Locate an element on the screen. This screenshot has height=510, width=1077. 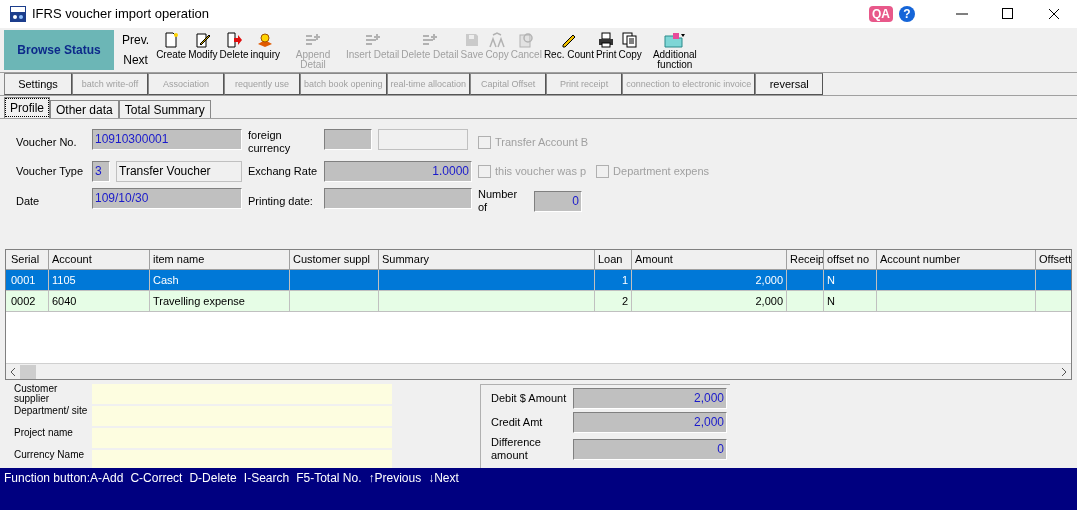
column-header: Serial is located at coordinates (28, 259).